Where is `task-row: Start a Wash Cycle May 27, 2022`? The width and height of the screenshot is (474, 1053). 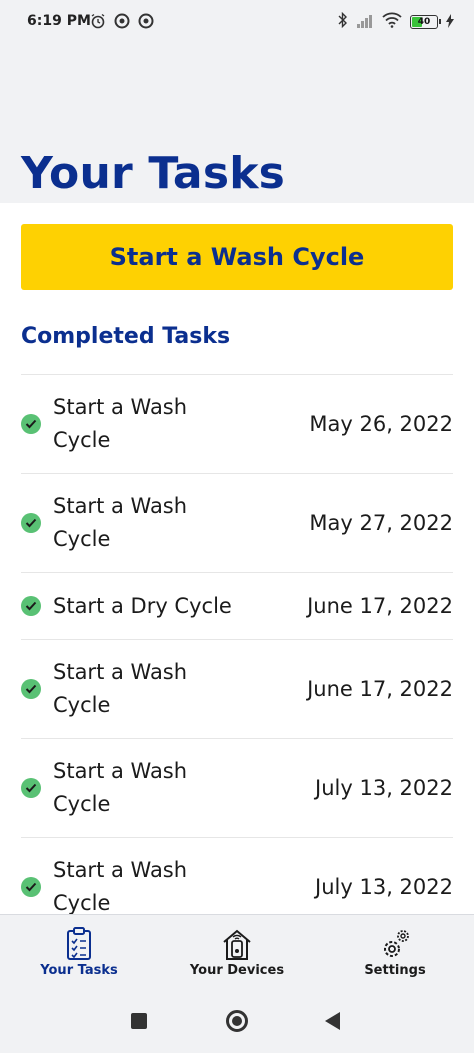 task-row: Start a Wash Cycle May 27, 2022 is located at coordinates (237, 522).